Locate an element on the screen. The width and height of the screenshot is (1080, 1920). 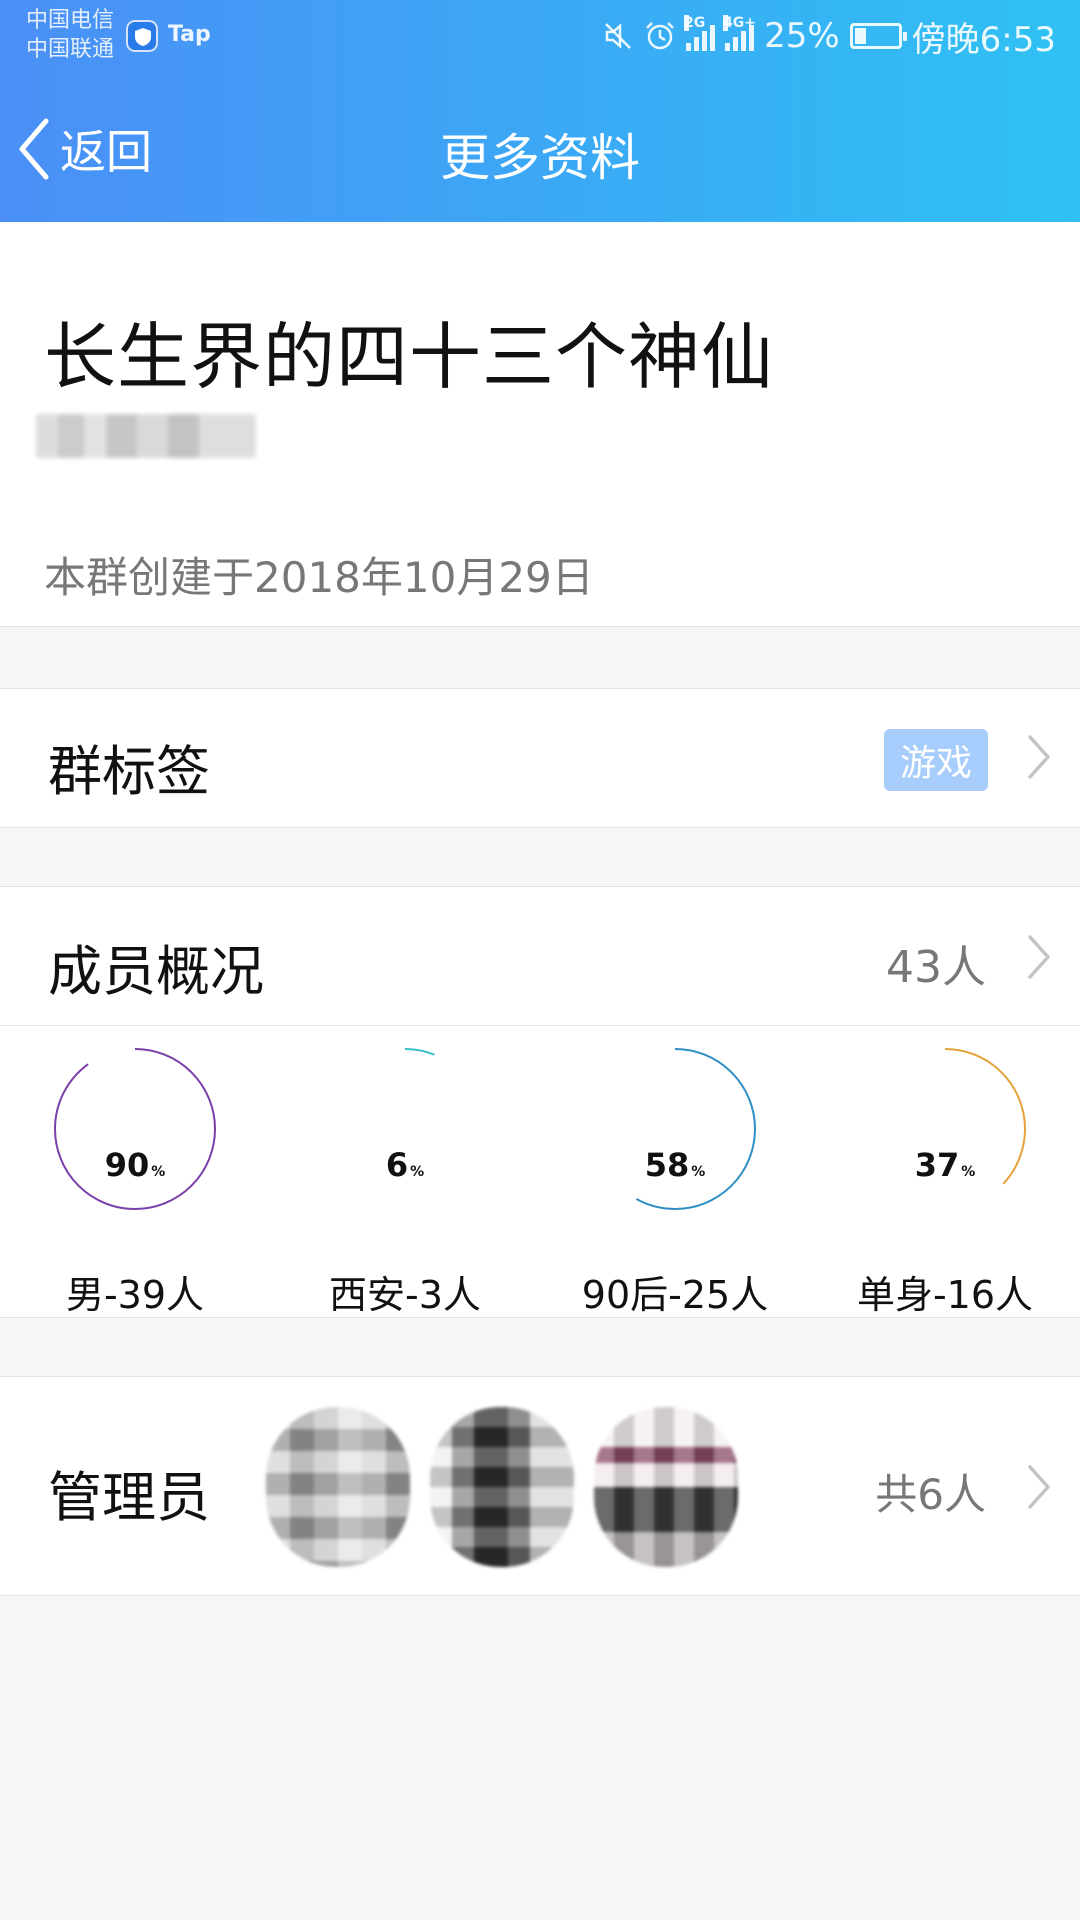
carrier-1: 中国电信 is located at coordinates (70, 20).